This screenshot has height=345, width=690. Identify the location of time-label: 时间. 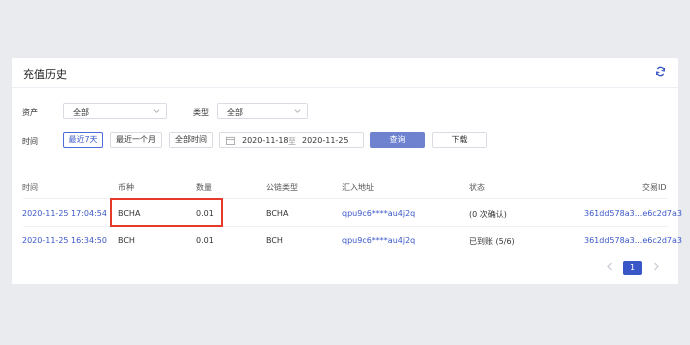
(30, 141).